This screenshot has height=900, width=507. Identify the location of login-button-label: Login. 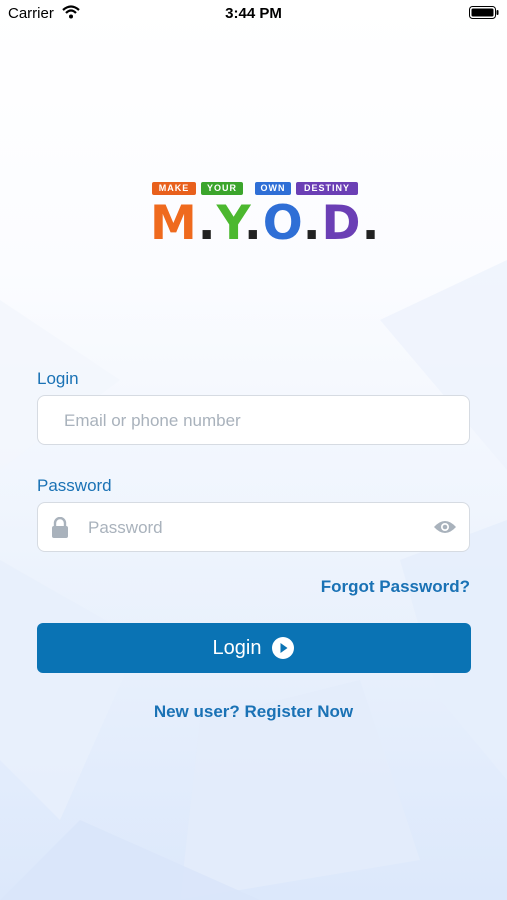
(237, 647).